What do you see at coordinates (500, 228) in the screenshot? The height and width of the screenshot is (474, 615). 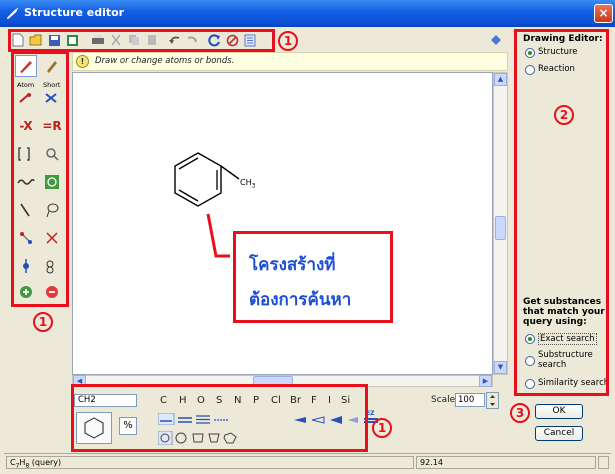 I see `vertical-scroll-thumb` at bounding box center [500, 228].